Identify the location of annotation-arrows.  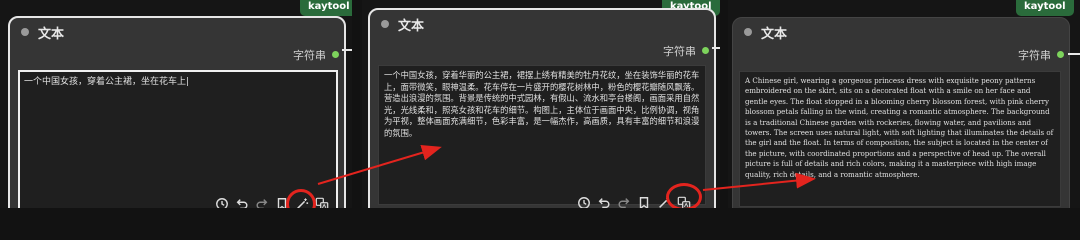
(566, 167).